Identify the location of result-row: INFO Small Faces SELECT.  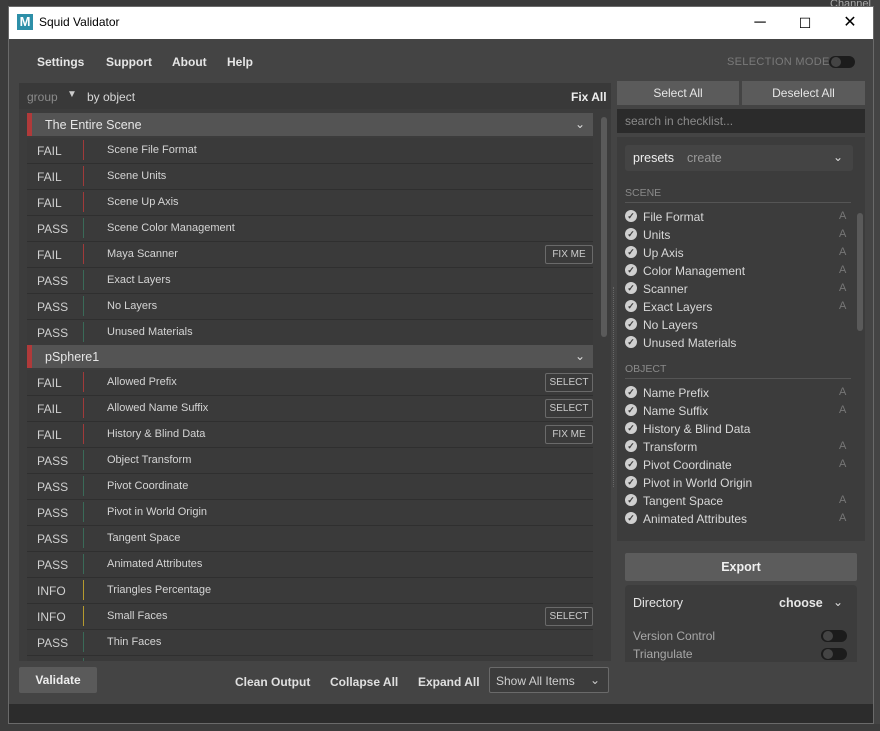
(310, 617).